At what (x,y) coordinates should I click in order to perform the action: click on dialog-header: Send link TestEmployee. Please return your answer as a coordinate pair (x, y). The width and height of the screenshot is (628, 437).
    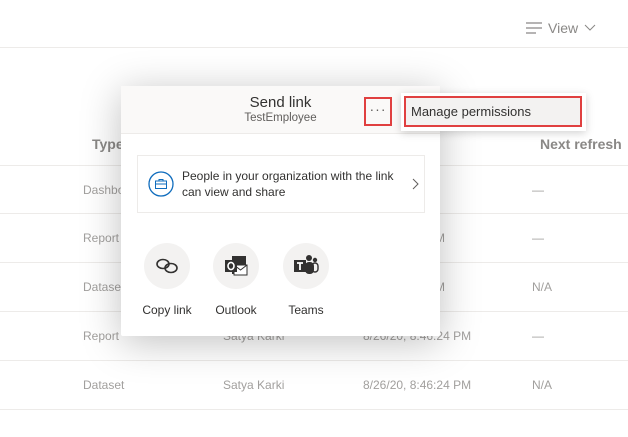
    Looking at the image, I should click on (280, 110).